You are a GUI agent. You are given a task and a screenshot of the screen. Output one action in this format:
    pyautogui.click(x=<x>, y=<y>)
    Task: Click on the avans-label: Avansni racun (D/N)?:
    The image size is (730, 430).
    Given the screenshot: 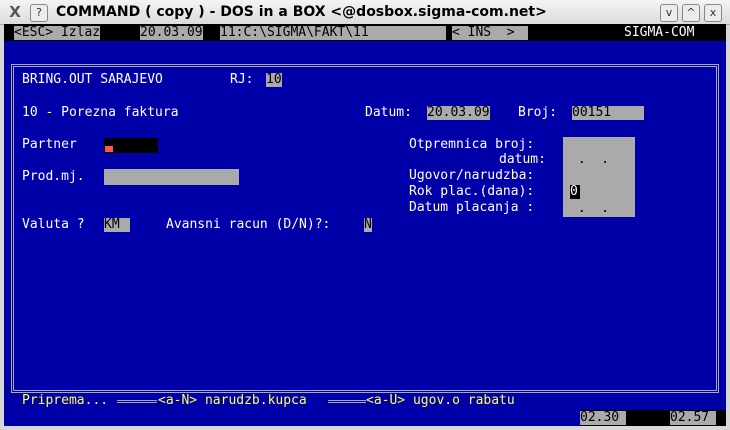 What is the action you would take?
    pyautogui.click(x=248, y=224)
    